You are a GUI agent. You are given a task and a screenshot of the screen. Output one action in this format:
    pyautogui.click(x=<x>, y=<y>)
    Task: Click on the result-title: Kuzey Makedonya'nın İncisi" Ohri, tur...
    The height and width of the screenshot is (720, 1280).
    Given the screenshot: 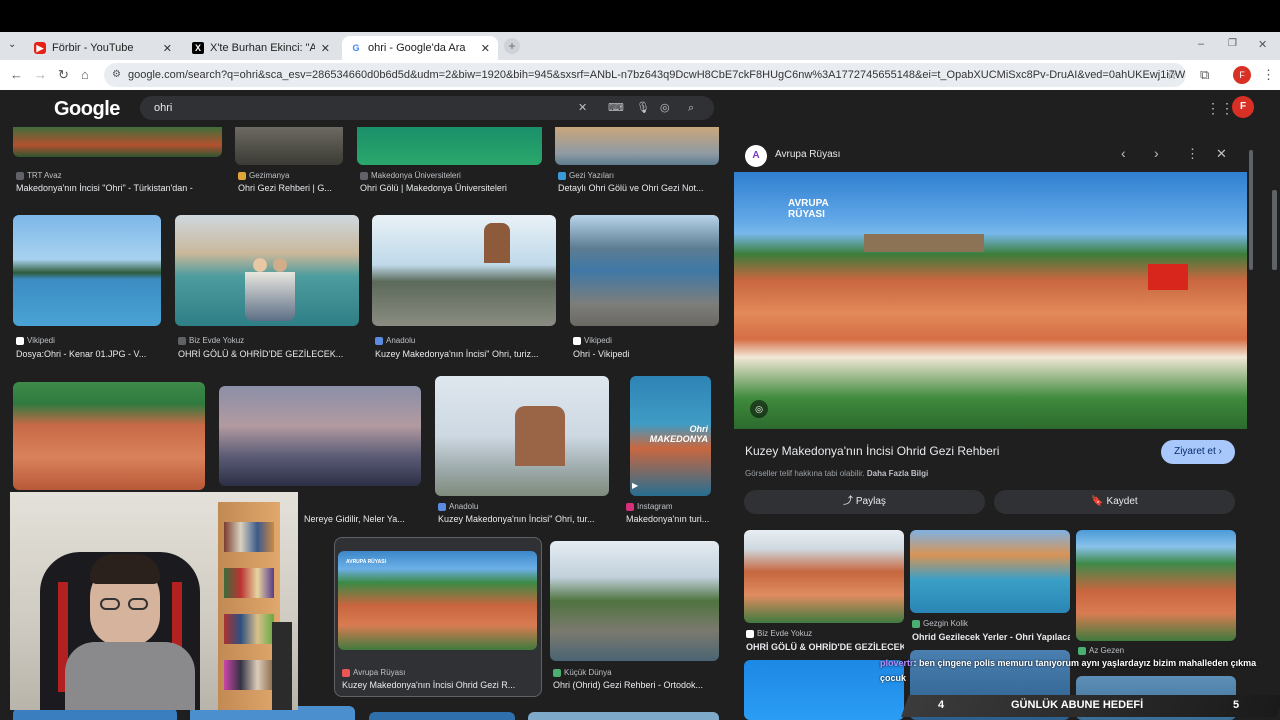 What is the action you would take?
    pyautogui.click(x=523, y=519)
    